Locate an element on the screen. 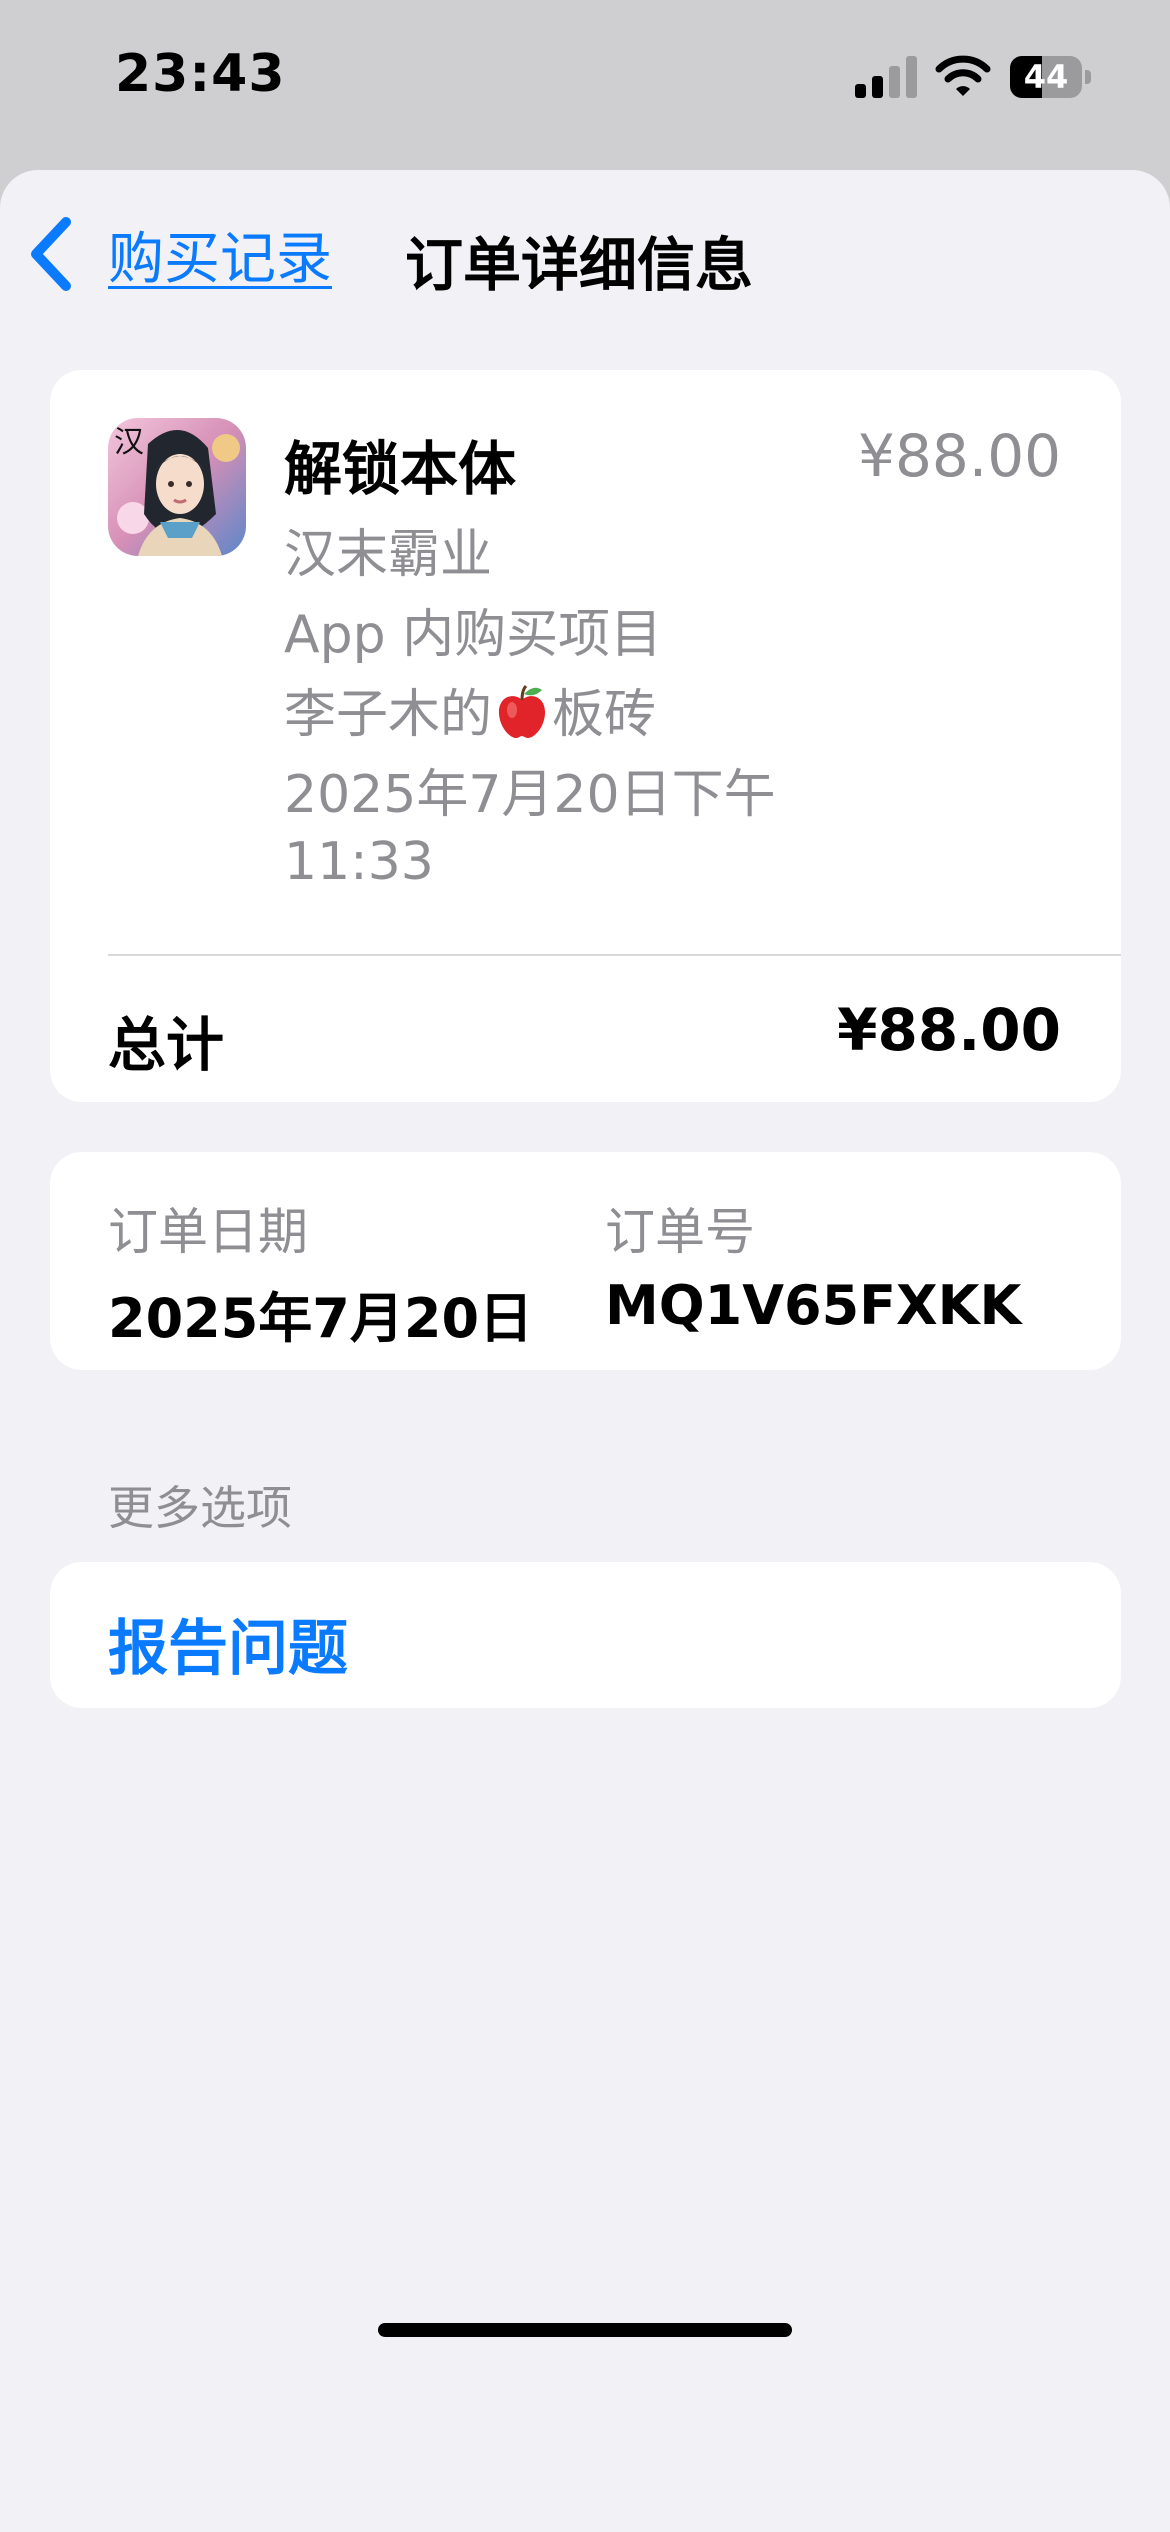  item-price: ¥88.00 is located at coordinates (959, 456).